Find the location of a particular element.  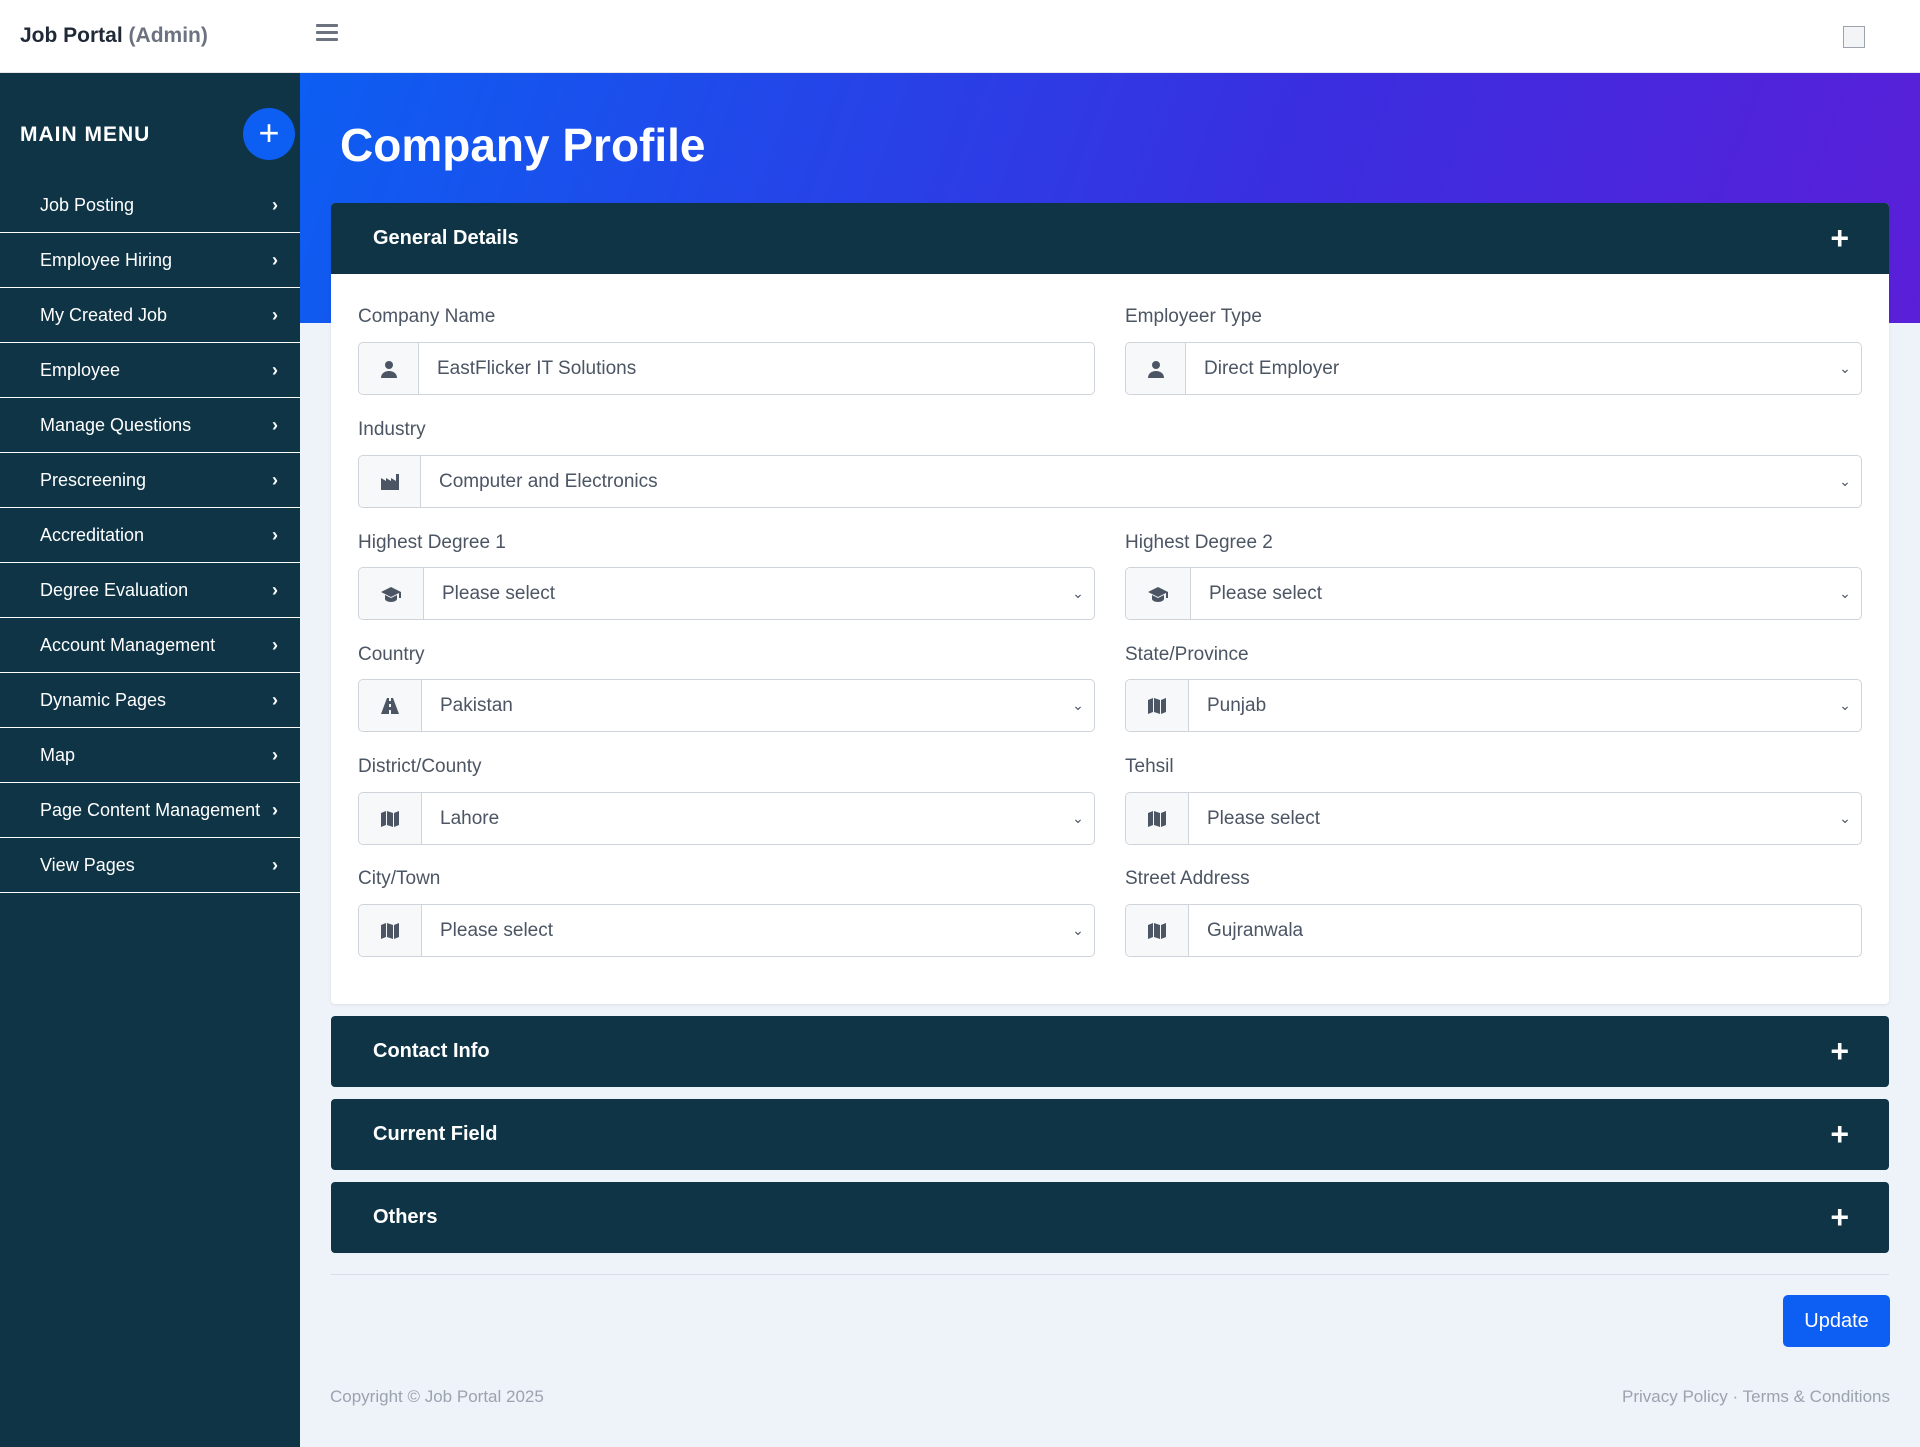

tehsil-value: Please select is located at coordinates (1264, 818).